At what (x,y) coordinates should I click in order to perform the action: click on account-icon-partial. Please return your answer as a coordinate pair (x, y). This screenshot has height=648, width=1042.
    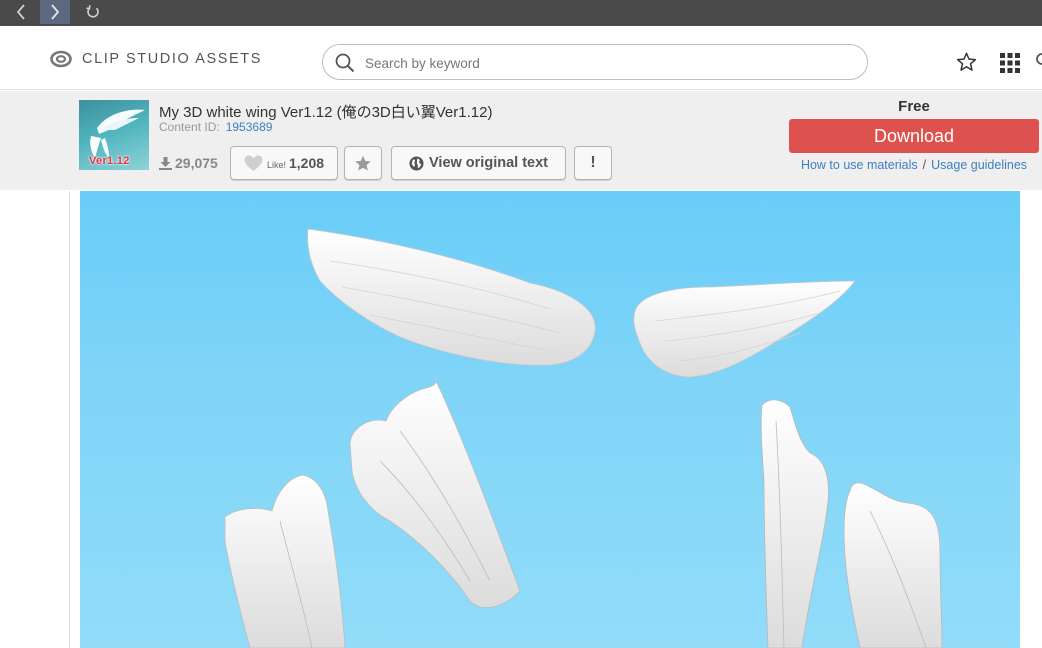
    Looking at the image, I should click on (1039, 59).